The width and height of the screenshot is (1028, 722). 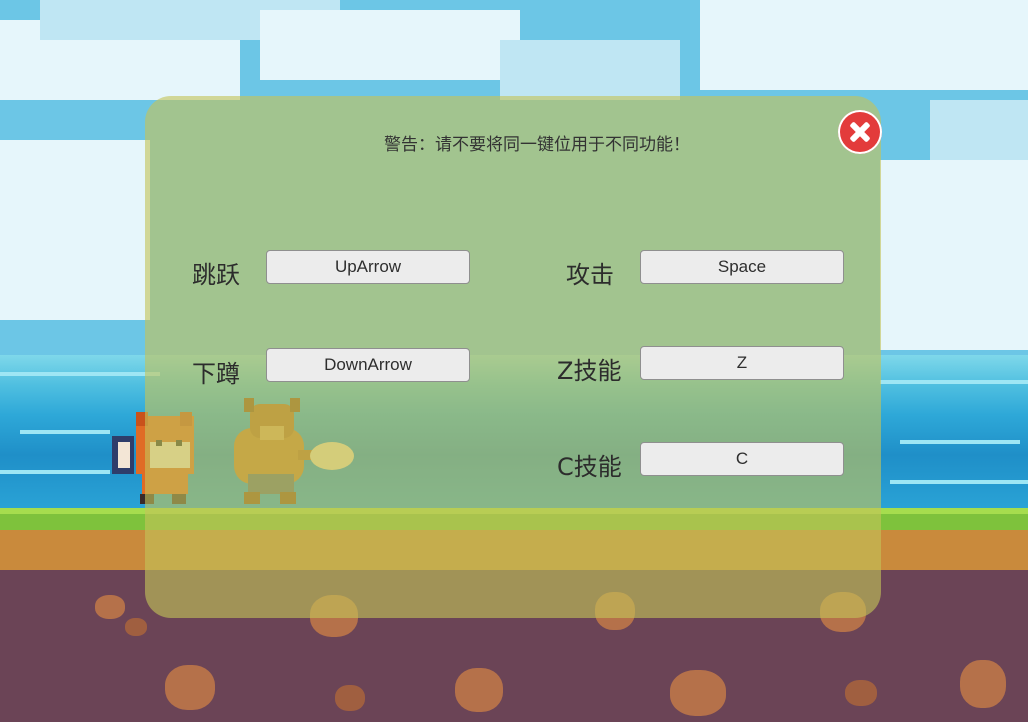 What do you see at coordinates (589, 371) in the screenshot?
I see `z-skill-label: Z技能` at bounding box center [589, 371].